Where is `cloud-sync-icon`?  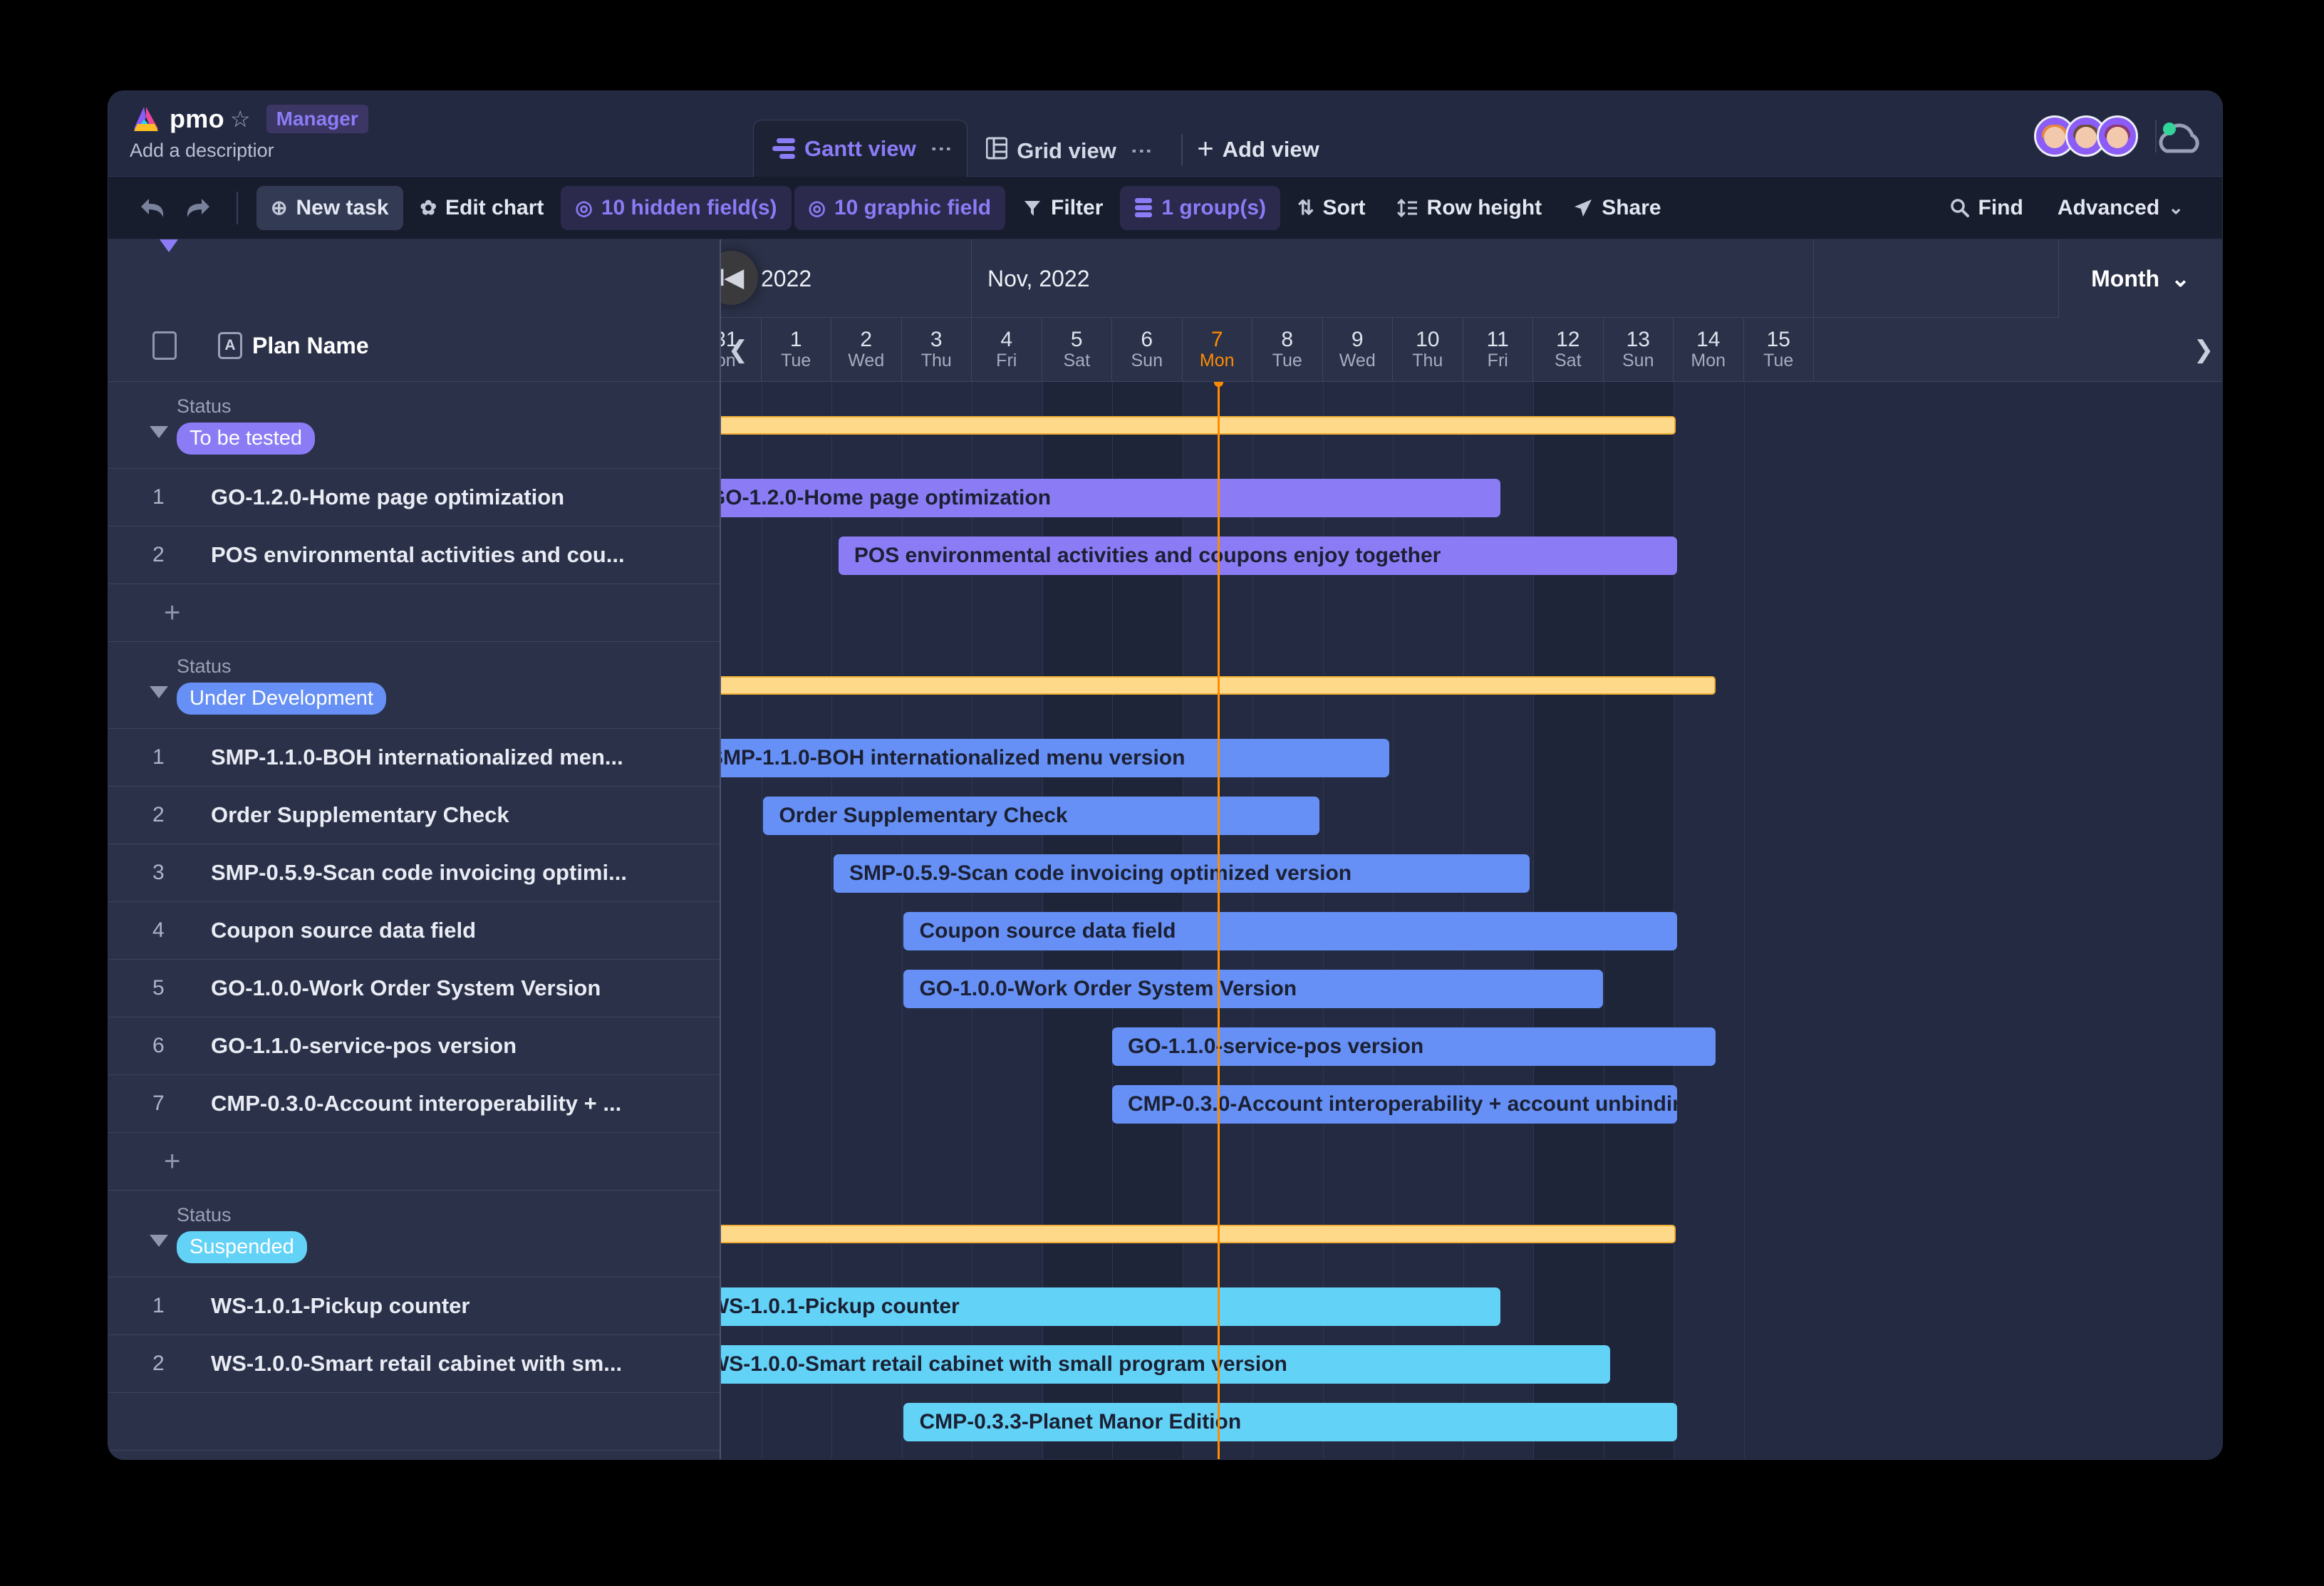 cloud-sync-icon is located at coordinates (2178, 139).